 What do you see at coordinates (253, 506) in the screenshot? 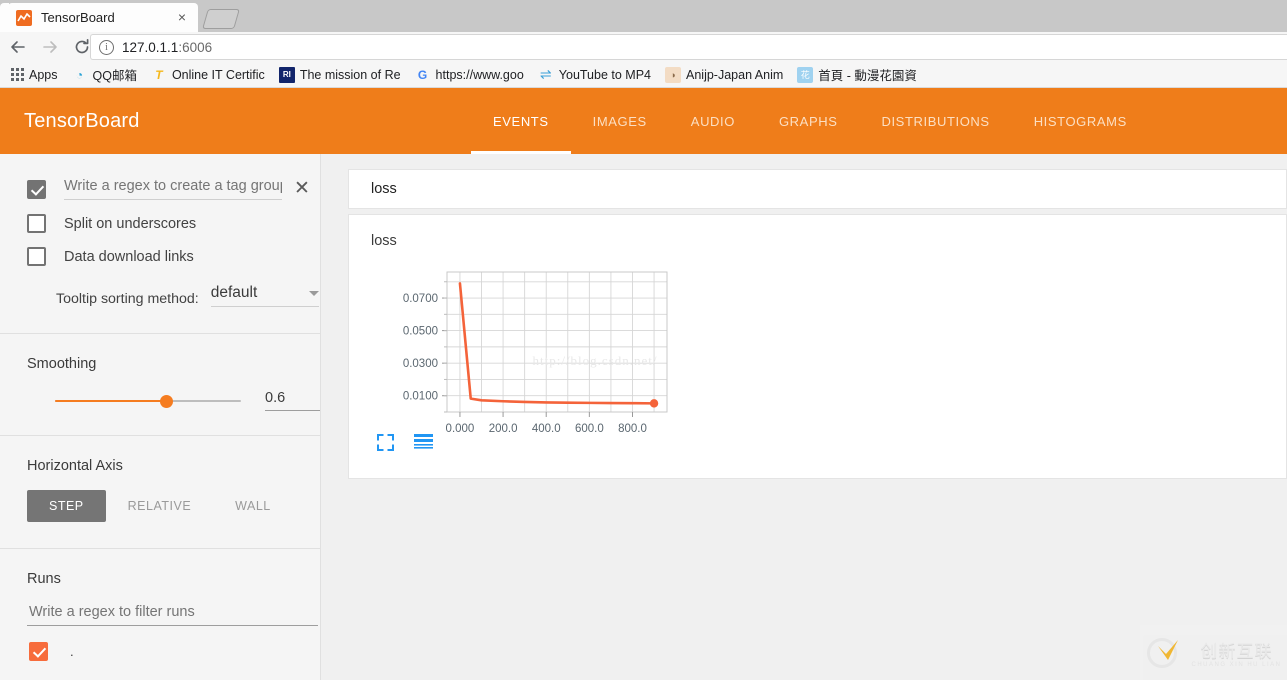
I see `horizontal-axis-wall: WALL` at bounding box center [253, 506].